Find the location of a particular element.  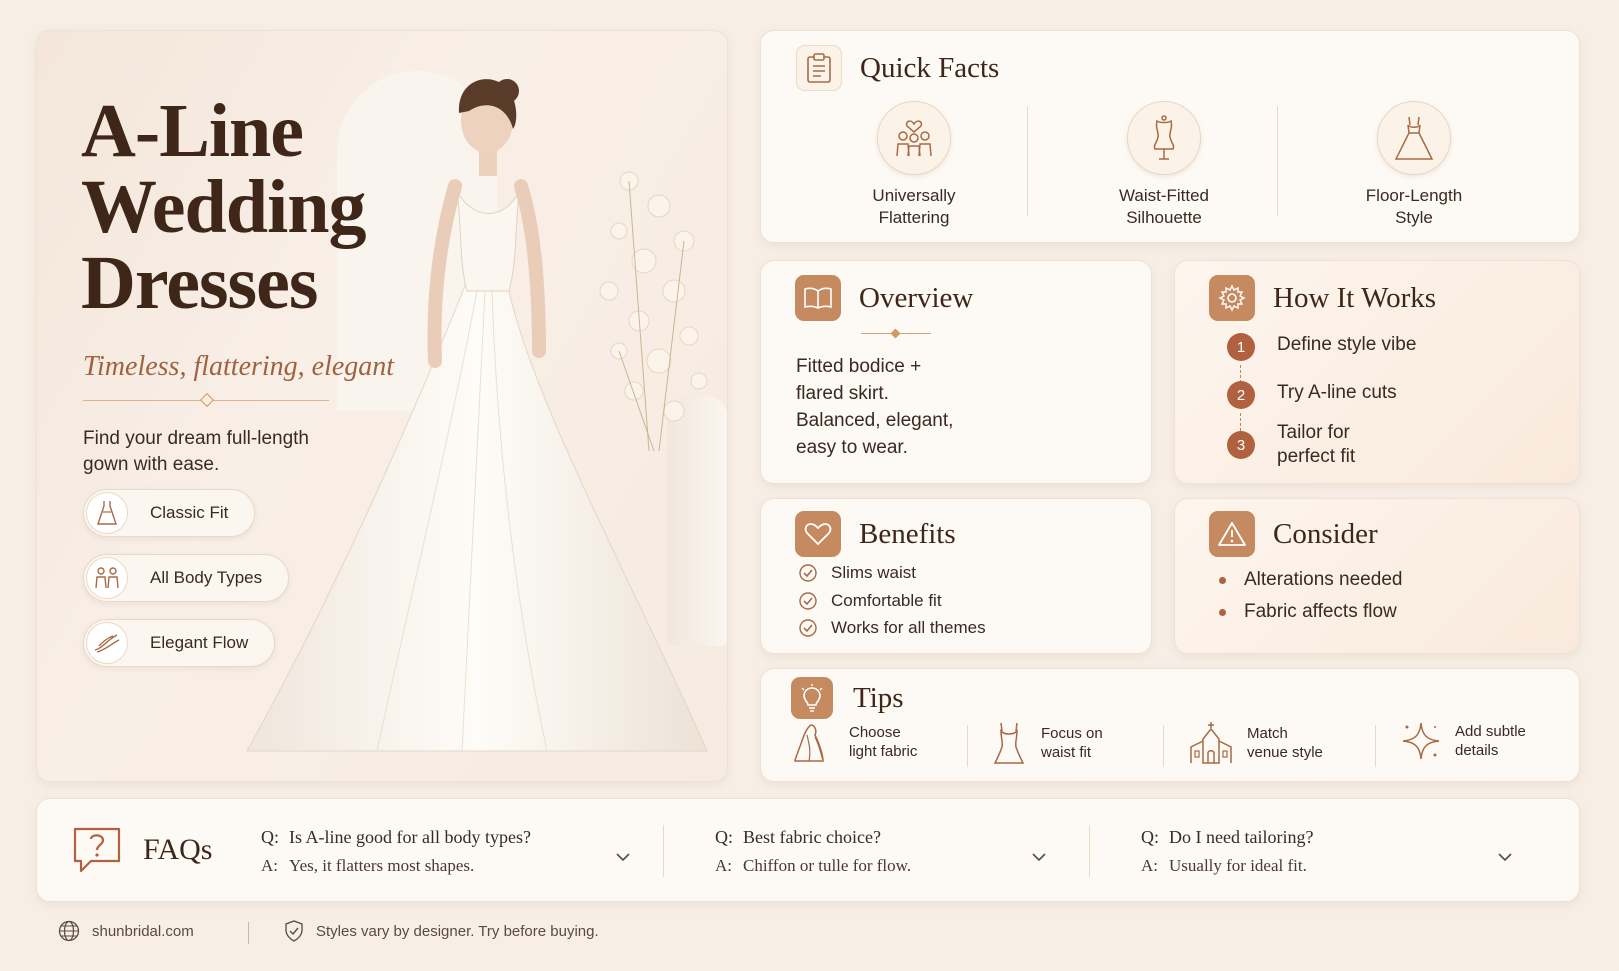

step-text-line: Define style vibe is located at coordinates (1347, 344).